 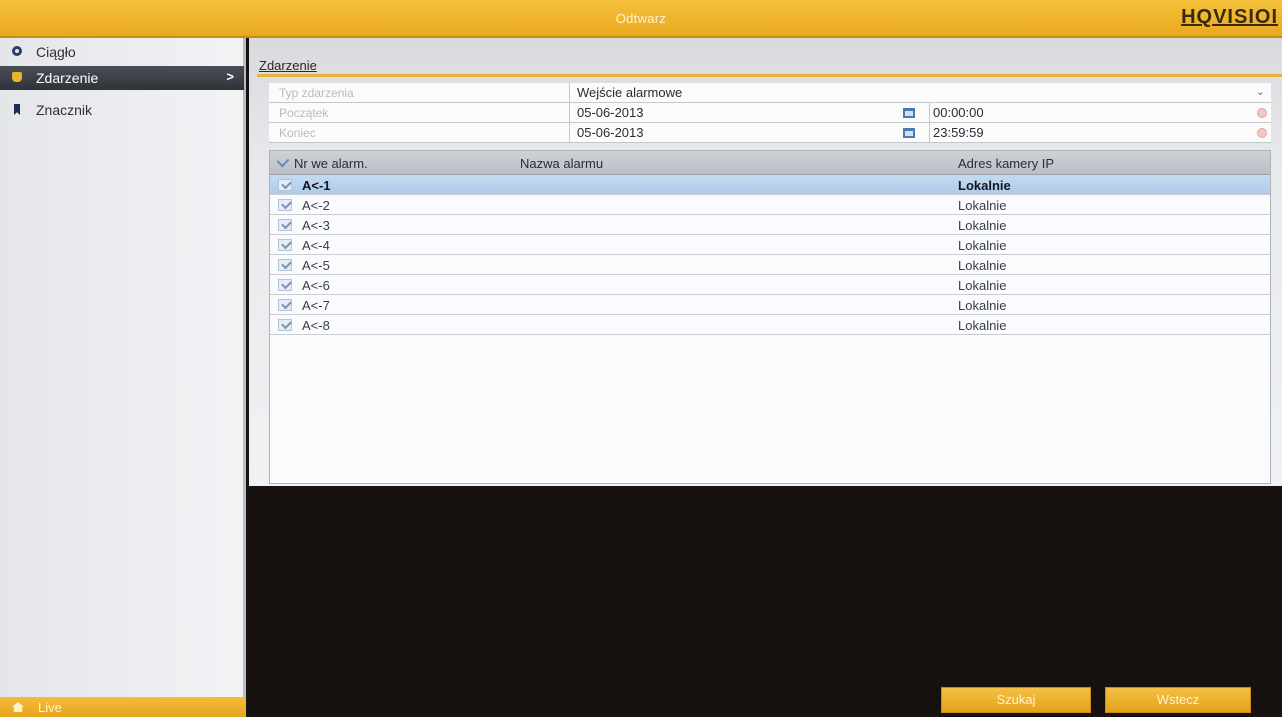 What do you see at coordinates (770, 285) in the screenshot?
I see `table-row: A<-6 Lokalnie` at bounding box center [770, 285].